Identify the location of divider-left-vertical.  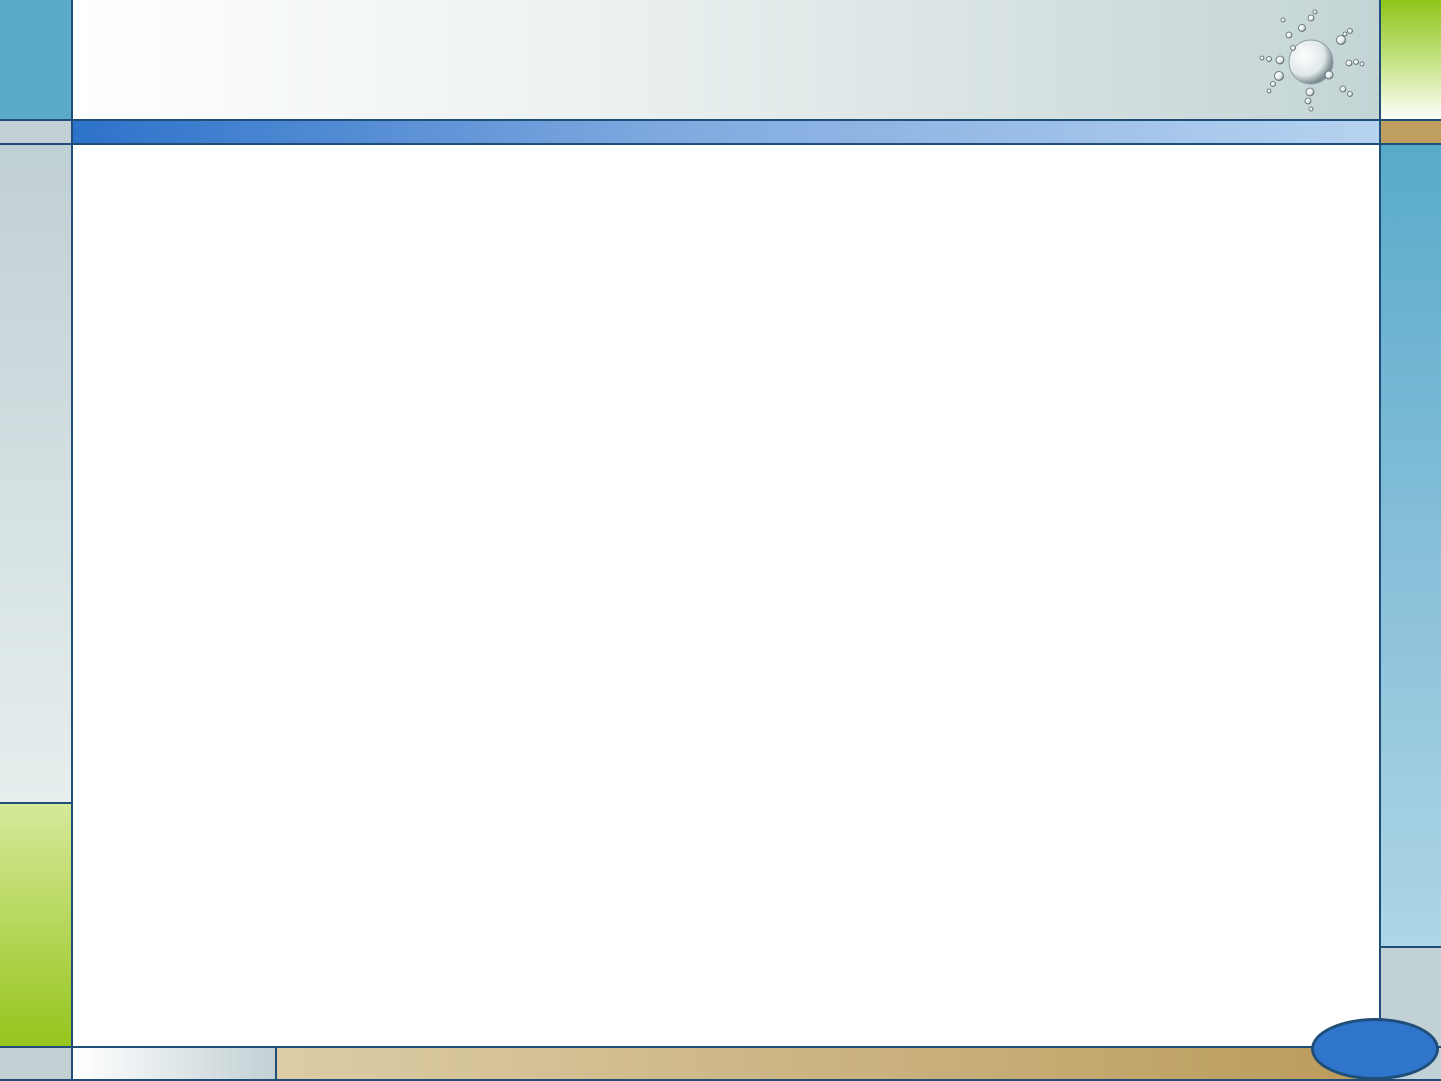
(72, 540).